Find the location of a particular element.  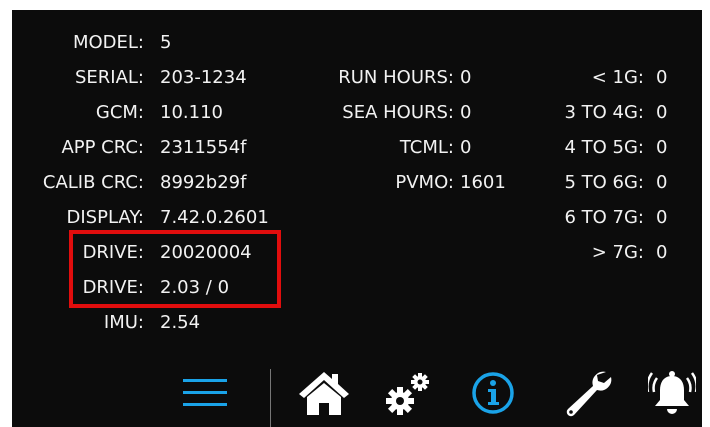

settings-gears-icon is located at coordinates (407, 394).